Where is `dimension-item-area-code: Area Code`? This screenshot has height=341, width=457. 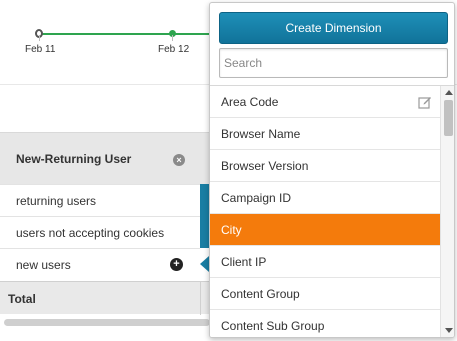 dimension-item-area-code: Area Code is located at coordinates (325, 102).